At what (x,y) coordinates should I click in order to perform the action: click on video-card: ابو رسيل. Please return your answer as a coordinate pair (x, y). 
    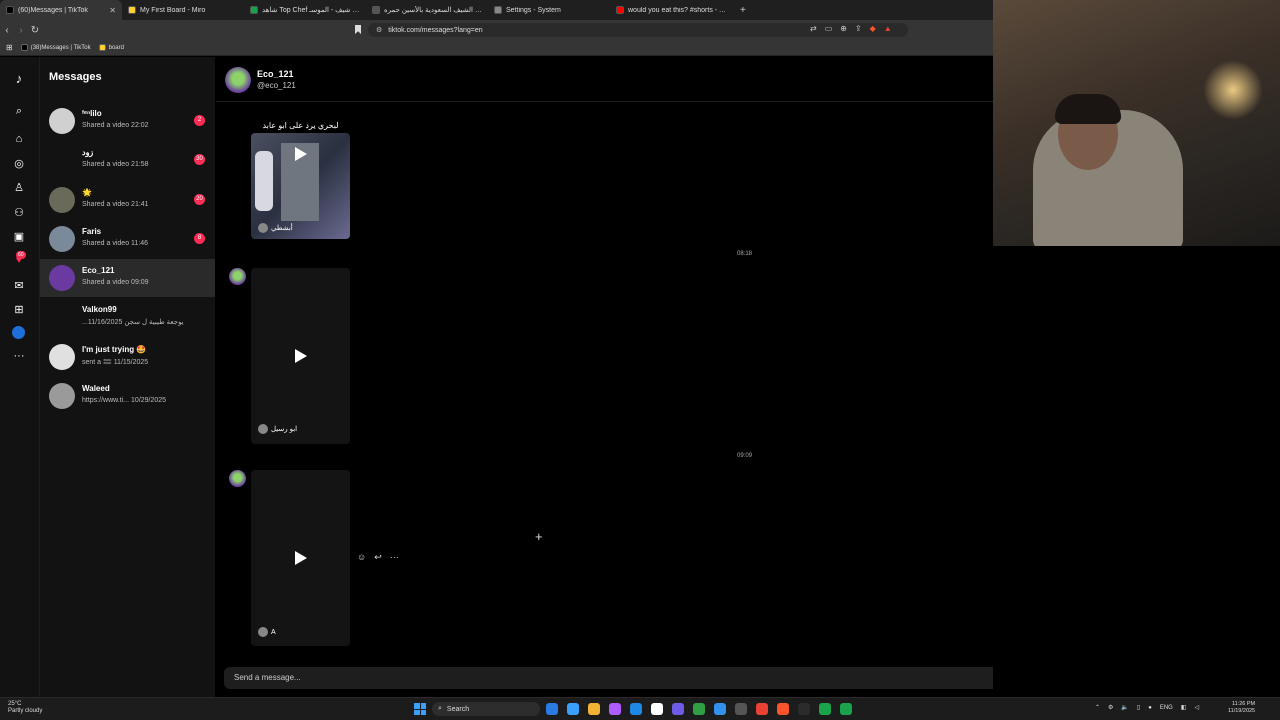
    Looking at the image, I should click on (300, 356).